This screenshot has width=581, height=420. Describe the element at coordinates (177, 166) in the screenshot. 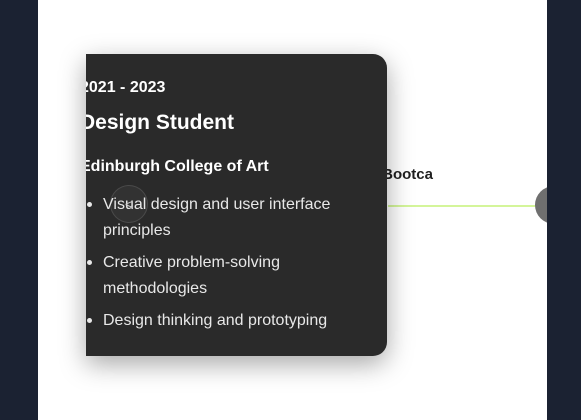

I see `card-organization: Edinburgh College of Art` at that location.